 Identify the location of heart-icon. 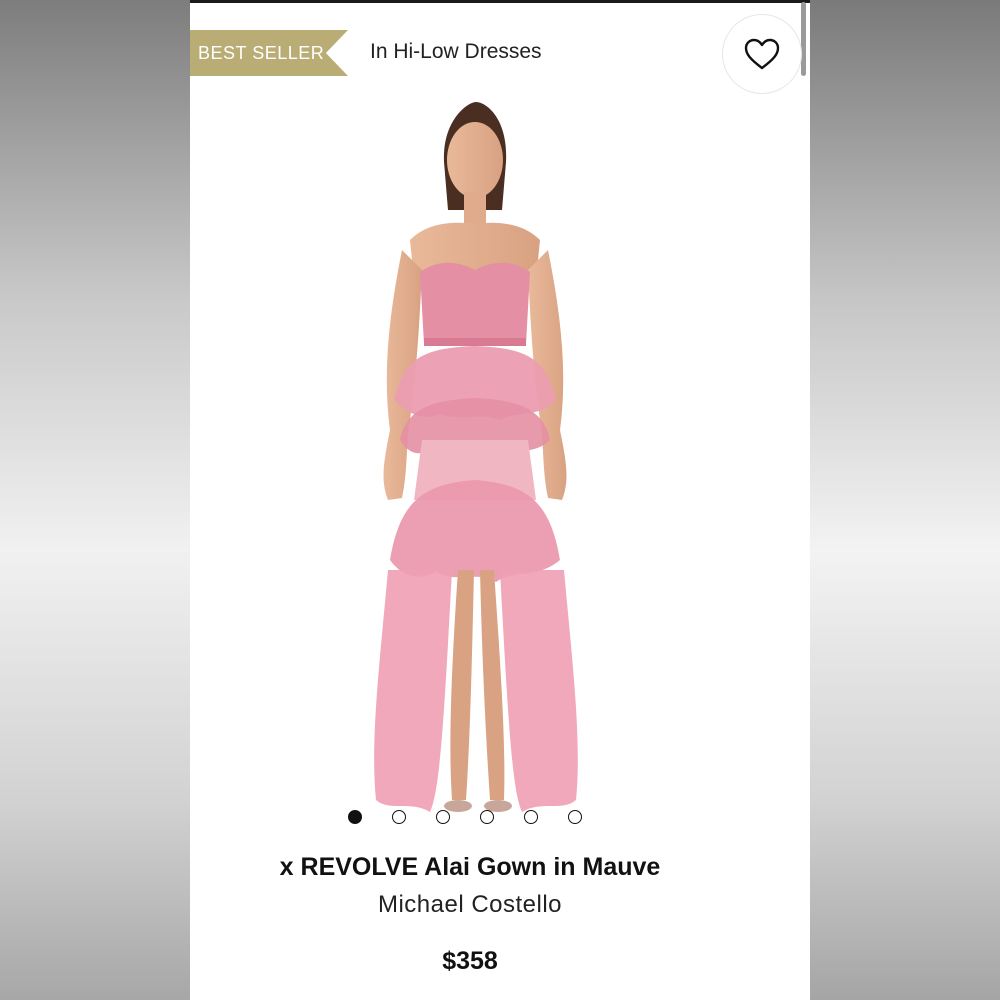
(762, 54).